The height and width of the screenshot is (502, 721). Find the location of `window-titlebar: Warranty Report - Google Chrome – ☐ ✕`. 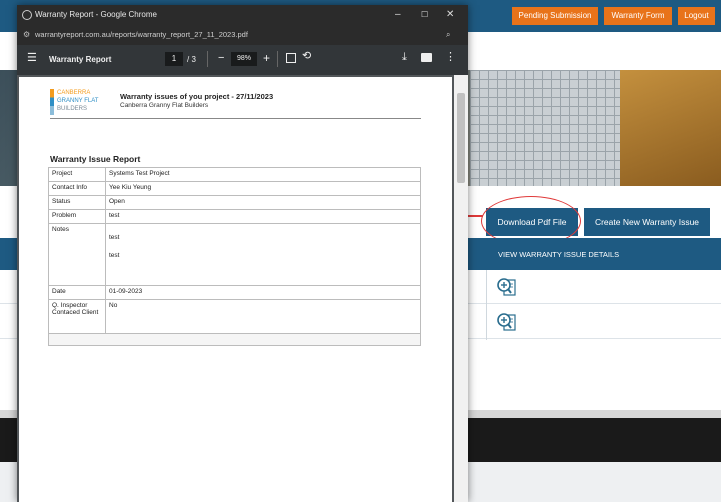

window-titlebar: Warranty Report - Google Chrome – ☐ ✕ is located at coordinates (242, 15).